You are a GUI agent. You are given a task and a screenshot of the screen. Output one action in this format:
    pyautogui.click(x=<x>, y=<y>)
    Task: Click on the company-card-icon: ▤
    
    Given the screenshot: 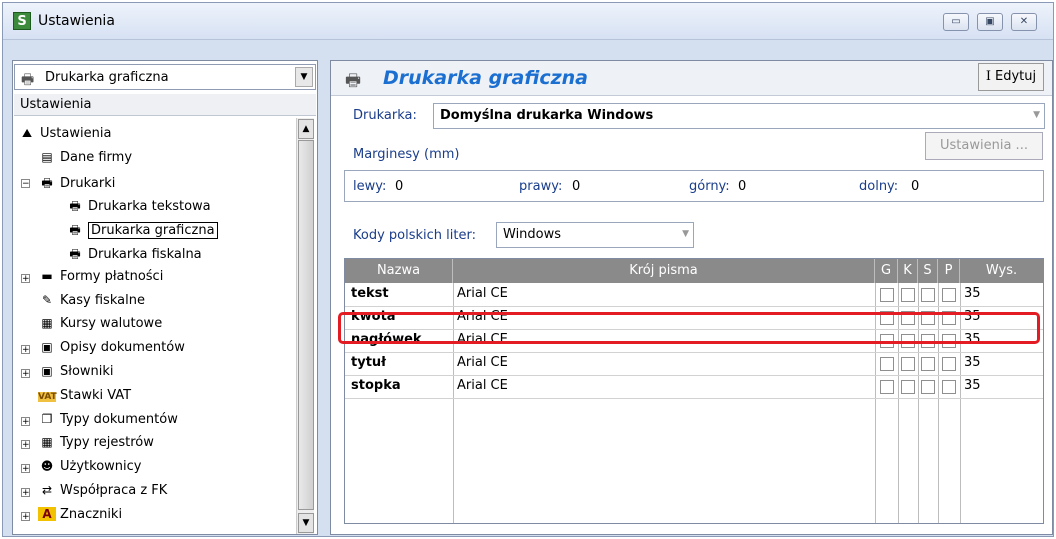 What is the action you would take?
    pyautogui.click(x=47, y=156)
    